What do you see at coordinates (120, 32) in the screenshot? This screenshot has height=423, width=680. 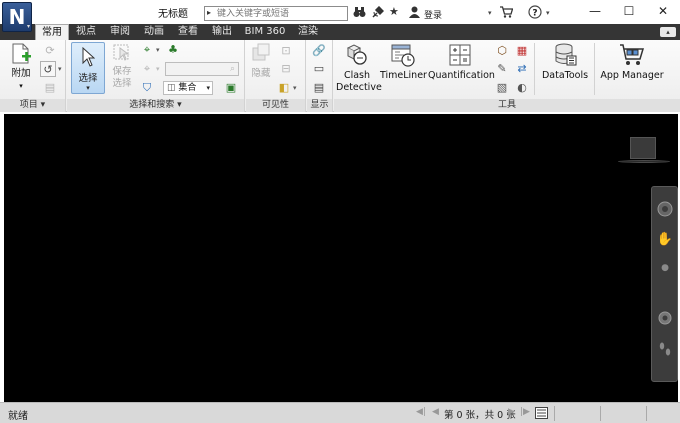 I see `tab-review: 审阅` at bounding box center [120, 32].